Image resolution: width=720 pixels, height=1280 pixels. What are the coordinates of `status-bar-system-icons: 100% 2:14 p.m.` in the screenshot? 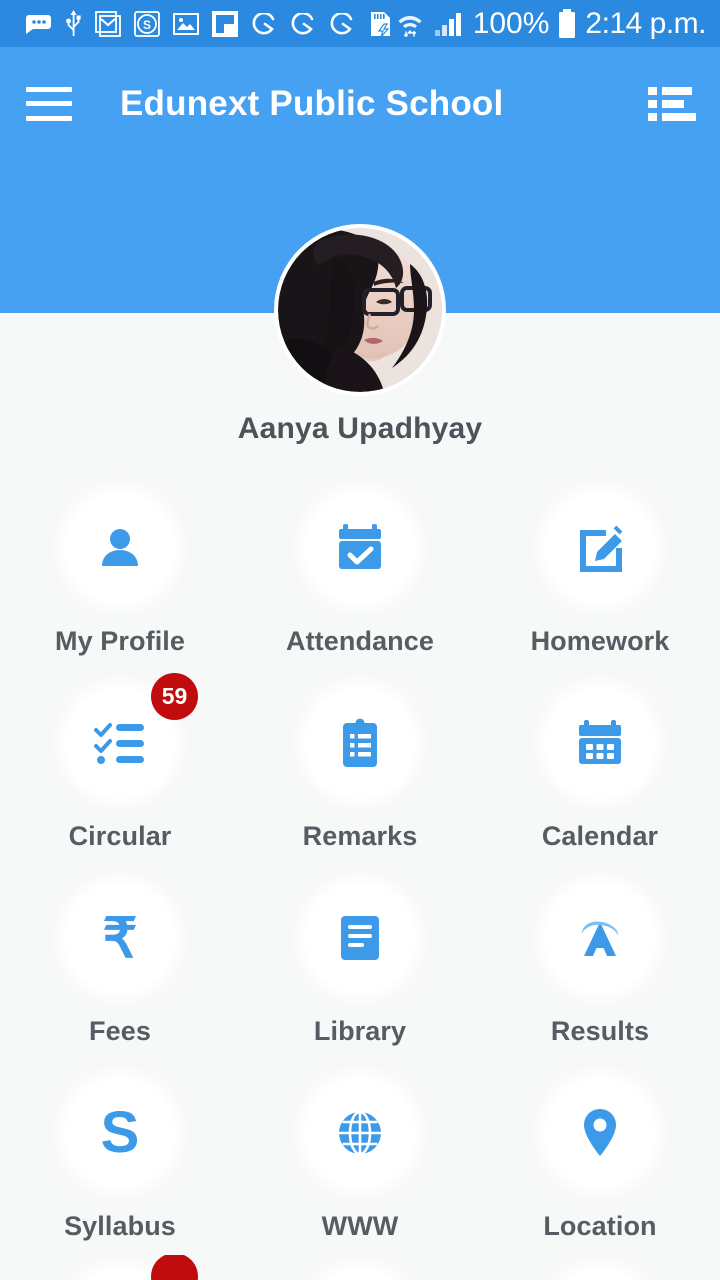 It's located at (550, 23).